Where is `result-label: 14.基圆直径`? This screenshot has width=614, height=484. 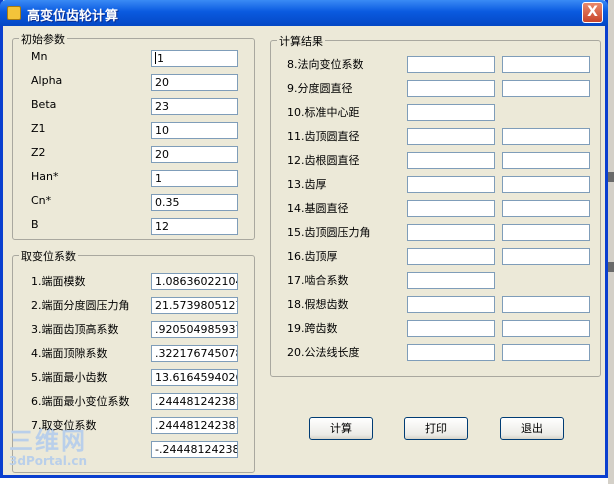 result-label: 14.基圆直径 is located at coordinates (318, 208).